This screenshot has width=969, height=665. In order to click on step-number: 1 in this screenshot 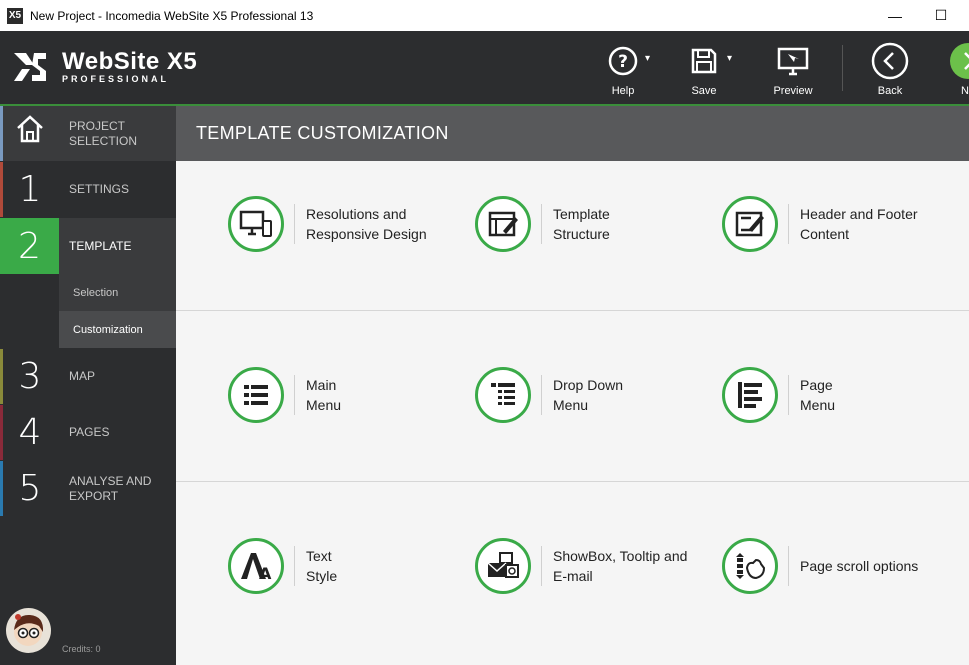, I will do `click(30, 189)`.